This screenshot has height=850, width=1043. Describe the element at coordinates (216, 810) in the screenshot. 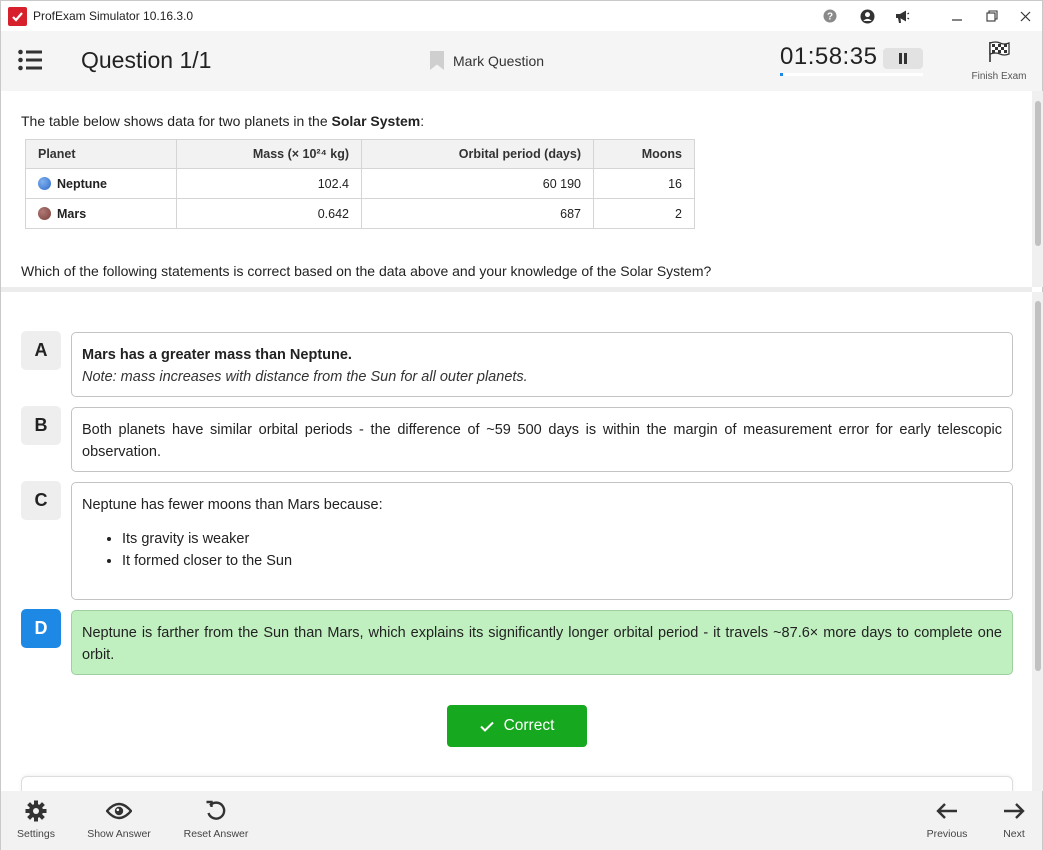

I see `reset-icon` at that location.